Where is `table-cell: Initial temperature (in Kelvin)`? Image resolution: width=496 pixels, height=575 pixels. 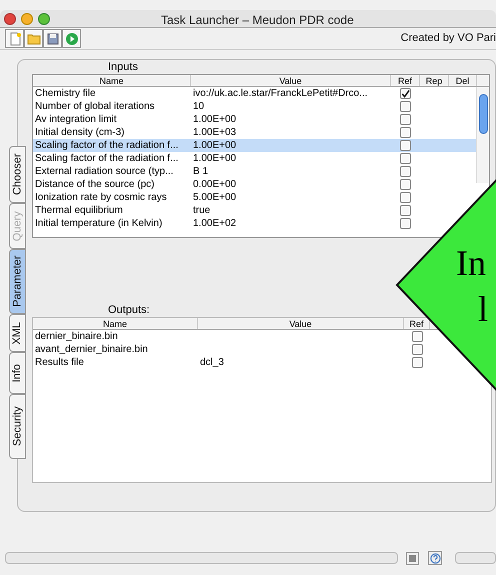
table-cell: Initial temperature (in Kelvin) is located at coordinates (98, 223).